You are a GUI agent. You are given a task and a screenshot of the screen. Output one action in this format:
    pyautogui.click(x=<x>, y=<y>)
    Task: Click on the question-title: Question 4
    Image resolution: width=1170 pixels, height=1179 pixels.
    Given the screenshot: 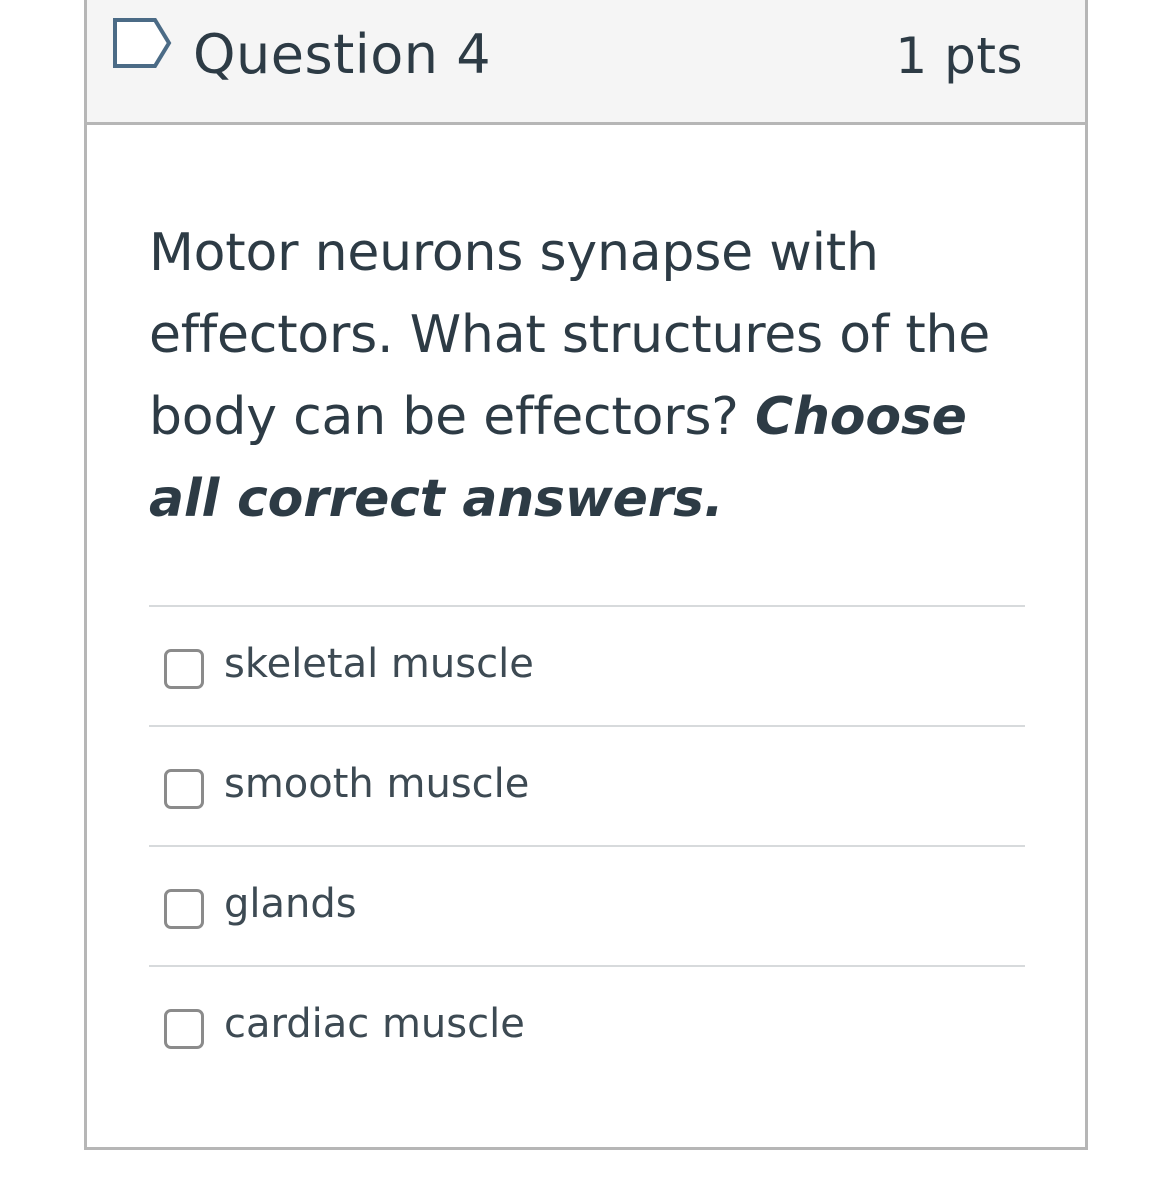 What is the action you would take?
    pyautogui.click(x=342, y=54)
    